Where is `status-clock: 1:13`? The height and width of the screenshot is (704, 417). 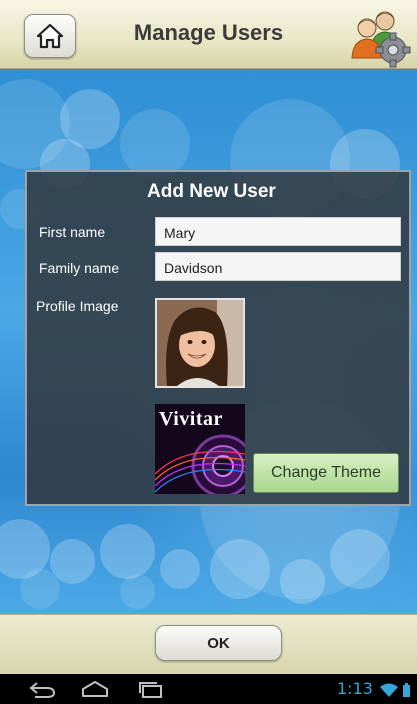 status-clock: 1:13 is located at coordinates (355, 688).